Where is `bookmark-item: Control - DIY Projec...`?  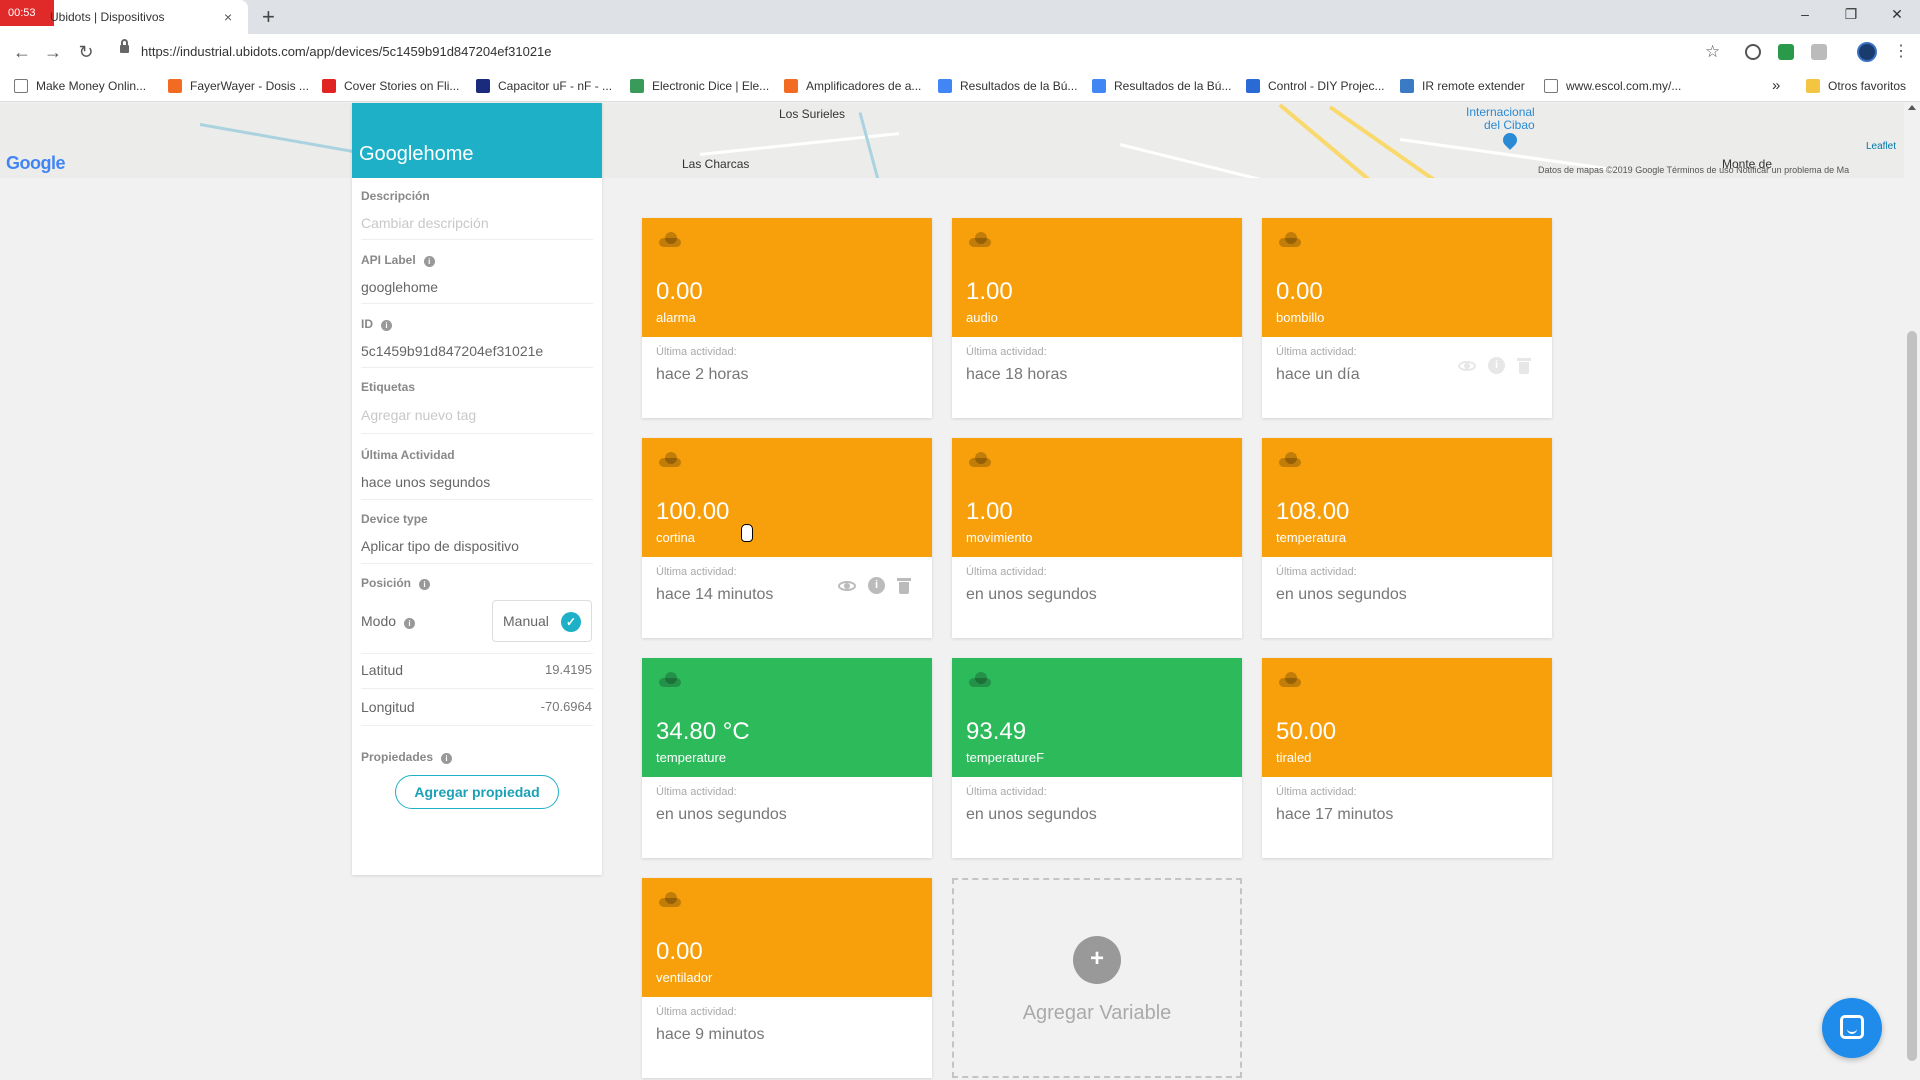
bookmark-item: Control - DIY Projec... is located at coordinates (1315, 86).